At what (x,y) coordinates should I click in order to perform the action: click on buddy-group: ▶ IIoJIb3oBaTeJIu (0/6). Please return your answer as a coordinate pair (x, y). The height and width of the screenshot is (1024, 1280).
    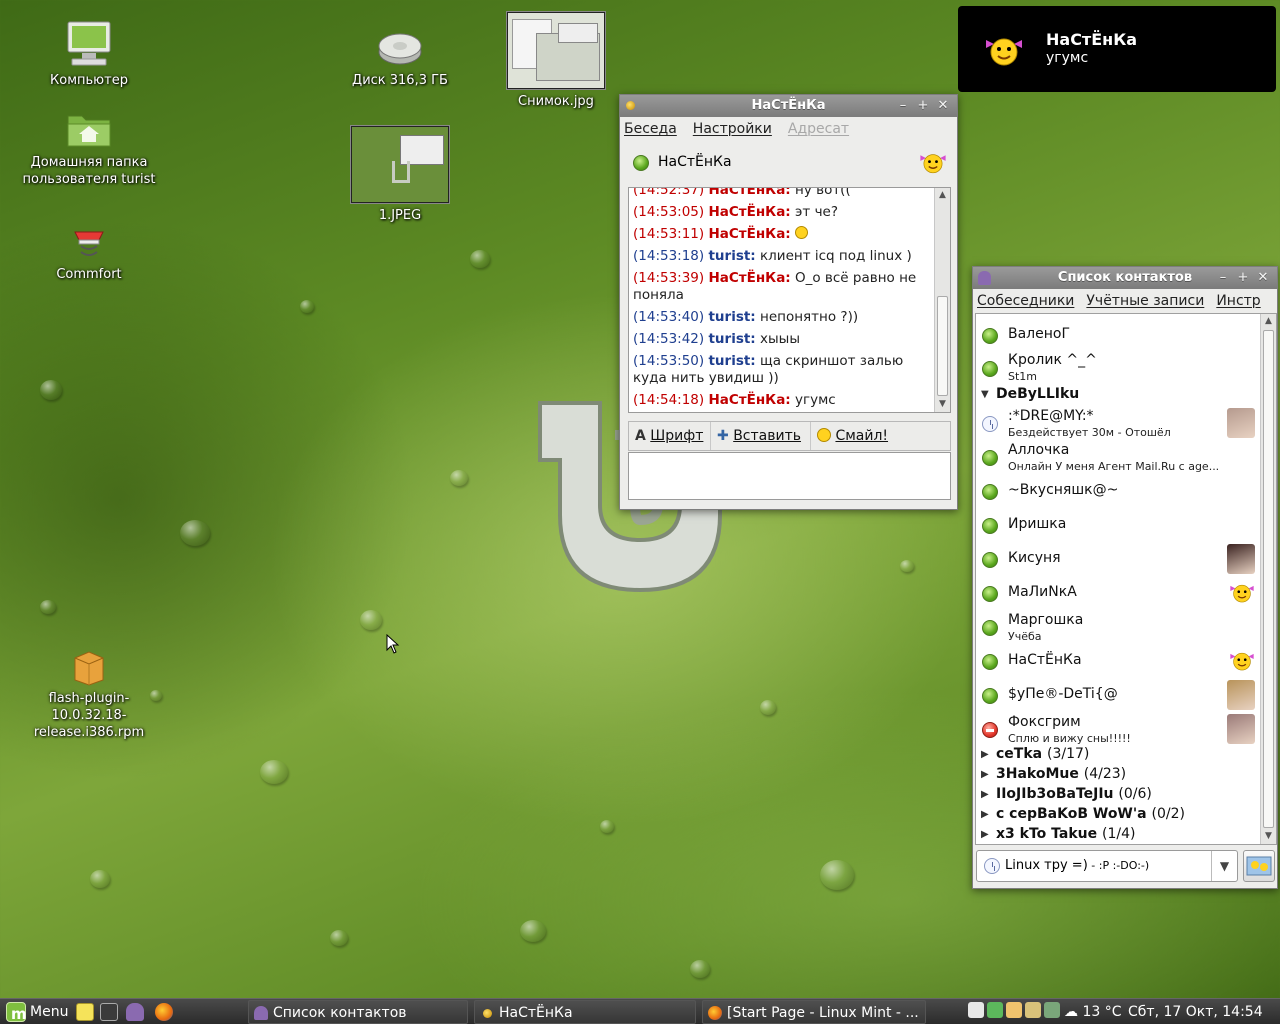
    Looking at the image, I should click on (1117, 796).